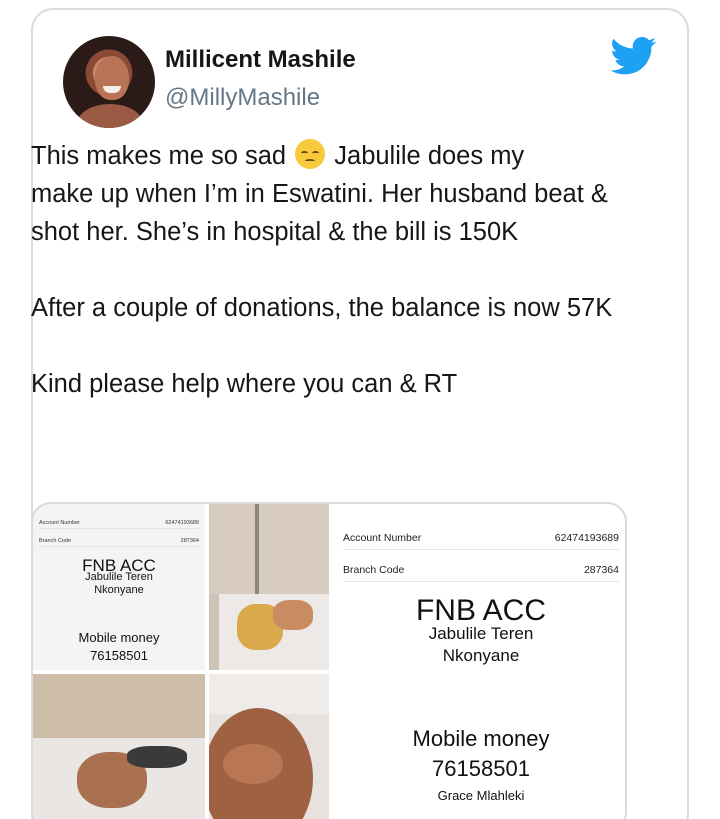 This screenshot has height=819, width=720. What do you see at coordinates (119, 655) in the screenshot?
I see `mini-mobile-number: 76158501` at bounding box center [119, 655].